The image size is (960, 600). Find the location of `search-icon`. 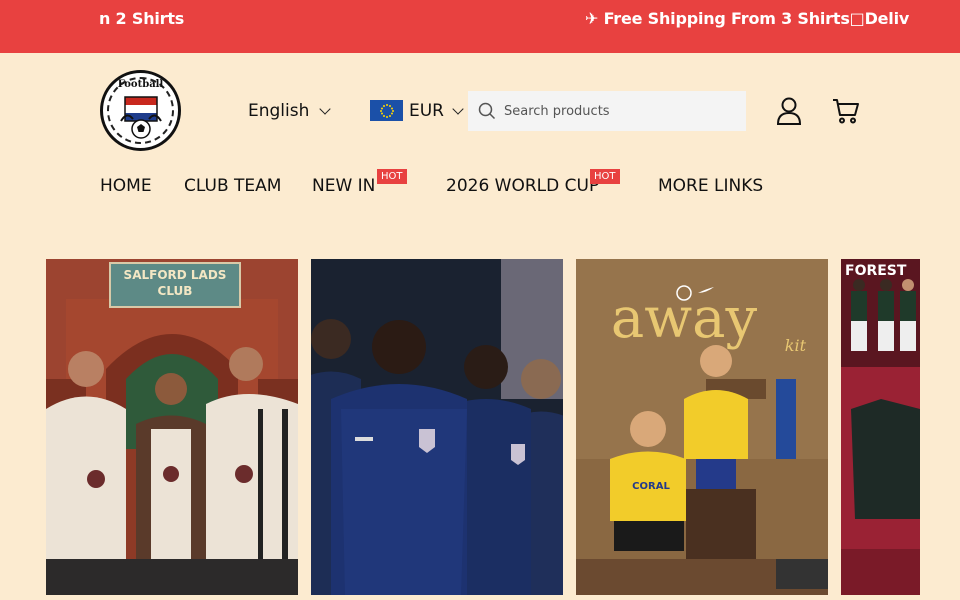

search-icon is located at coordinates (487, 111).